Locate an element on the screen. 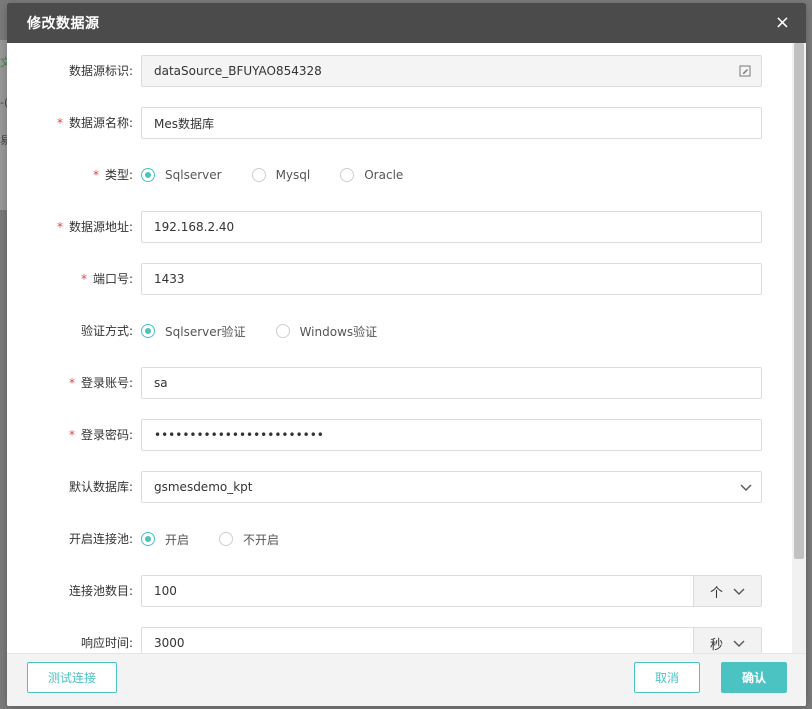  pool-size-label: 连接池数目: is located at coordinates (100, 591).